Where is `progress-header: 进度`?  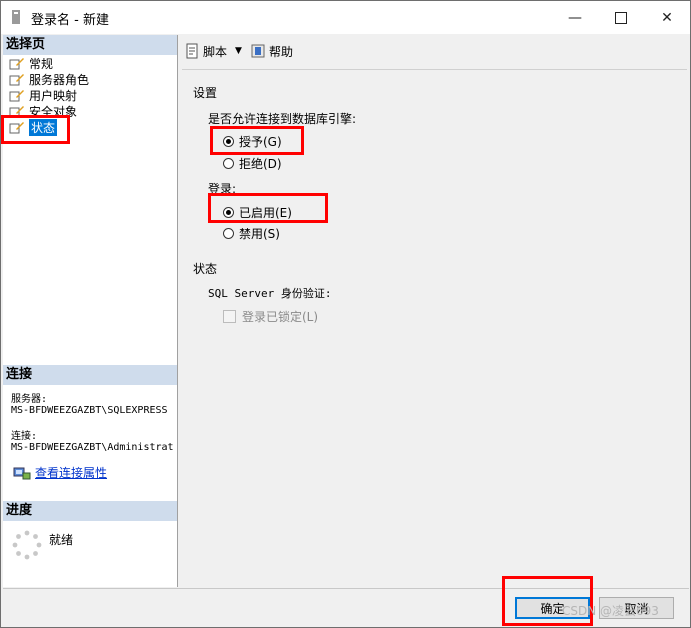 progress-header: 进度 is located at coordinates (90, 511).